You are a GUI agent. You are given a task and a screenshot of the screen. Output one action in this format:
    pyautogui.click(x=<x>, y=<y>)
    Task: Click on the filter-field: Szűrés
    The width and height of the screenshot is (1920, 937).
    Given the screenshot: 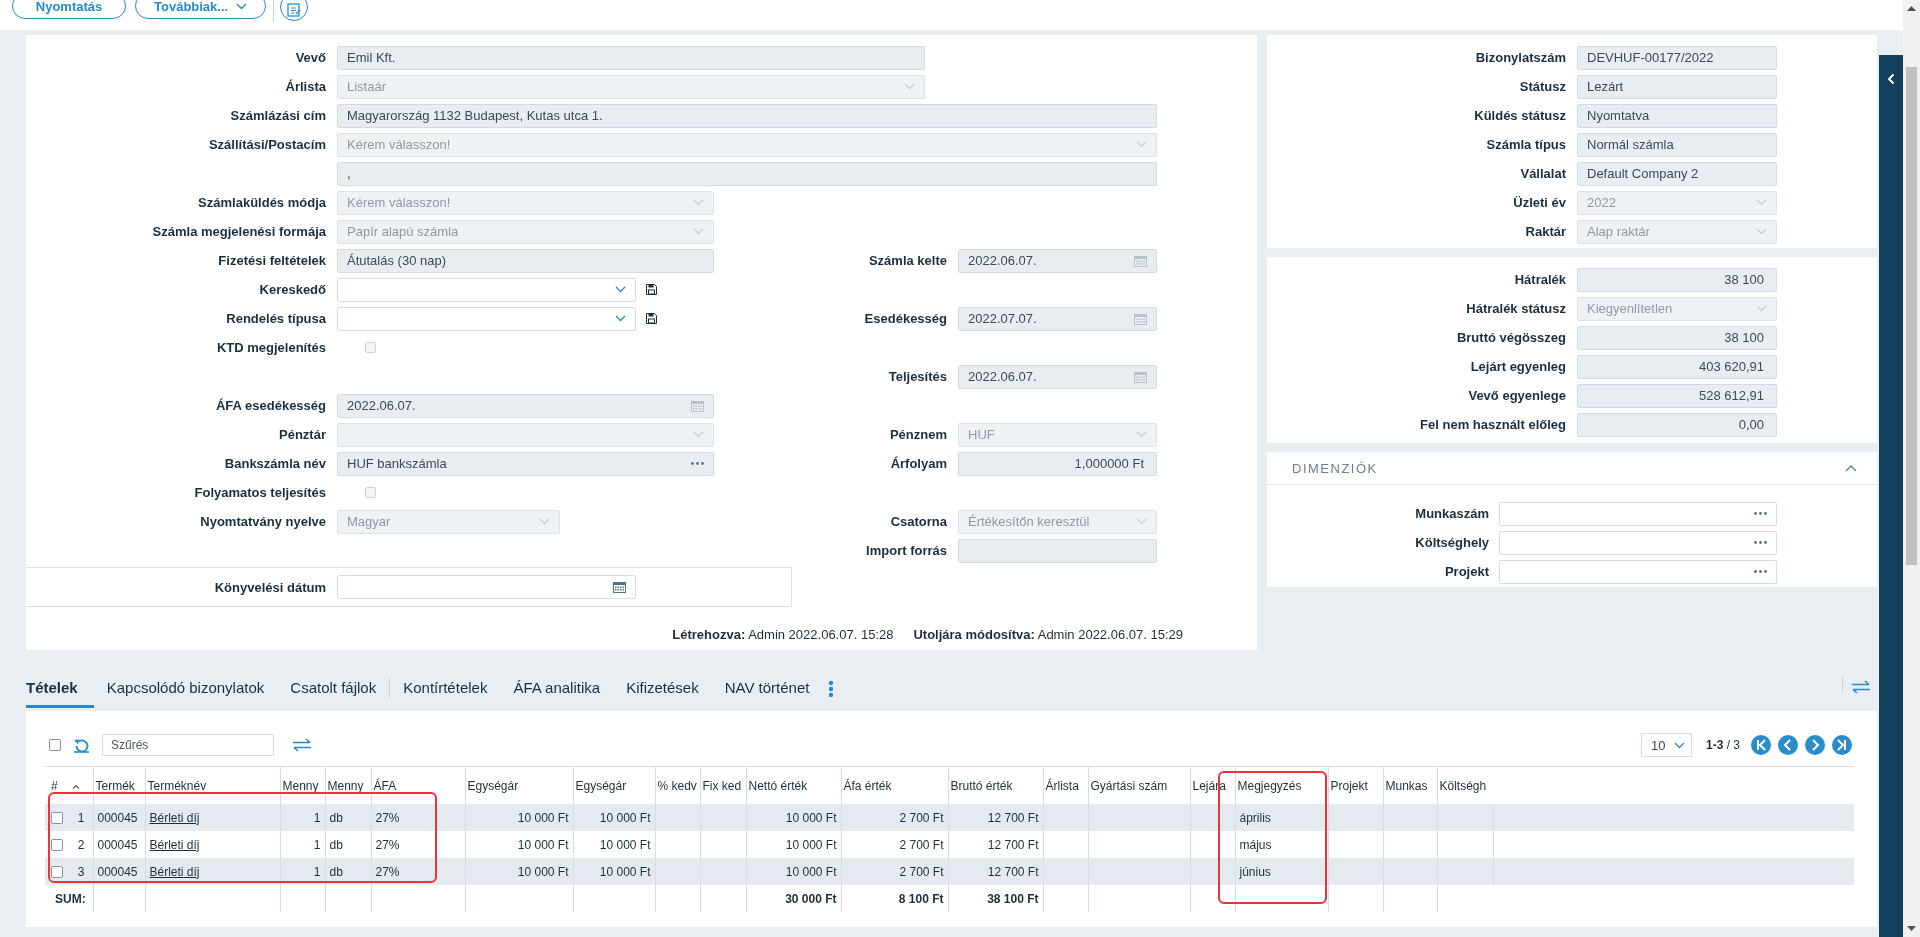 What is the action you would take?
    pyautogui.click(x=188, y=745)
    